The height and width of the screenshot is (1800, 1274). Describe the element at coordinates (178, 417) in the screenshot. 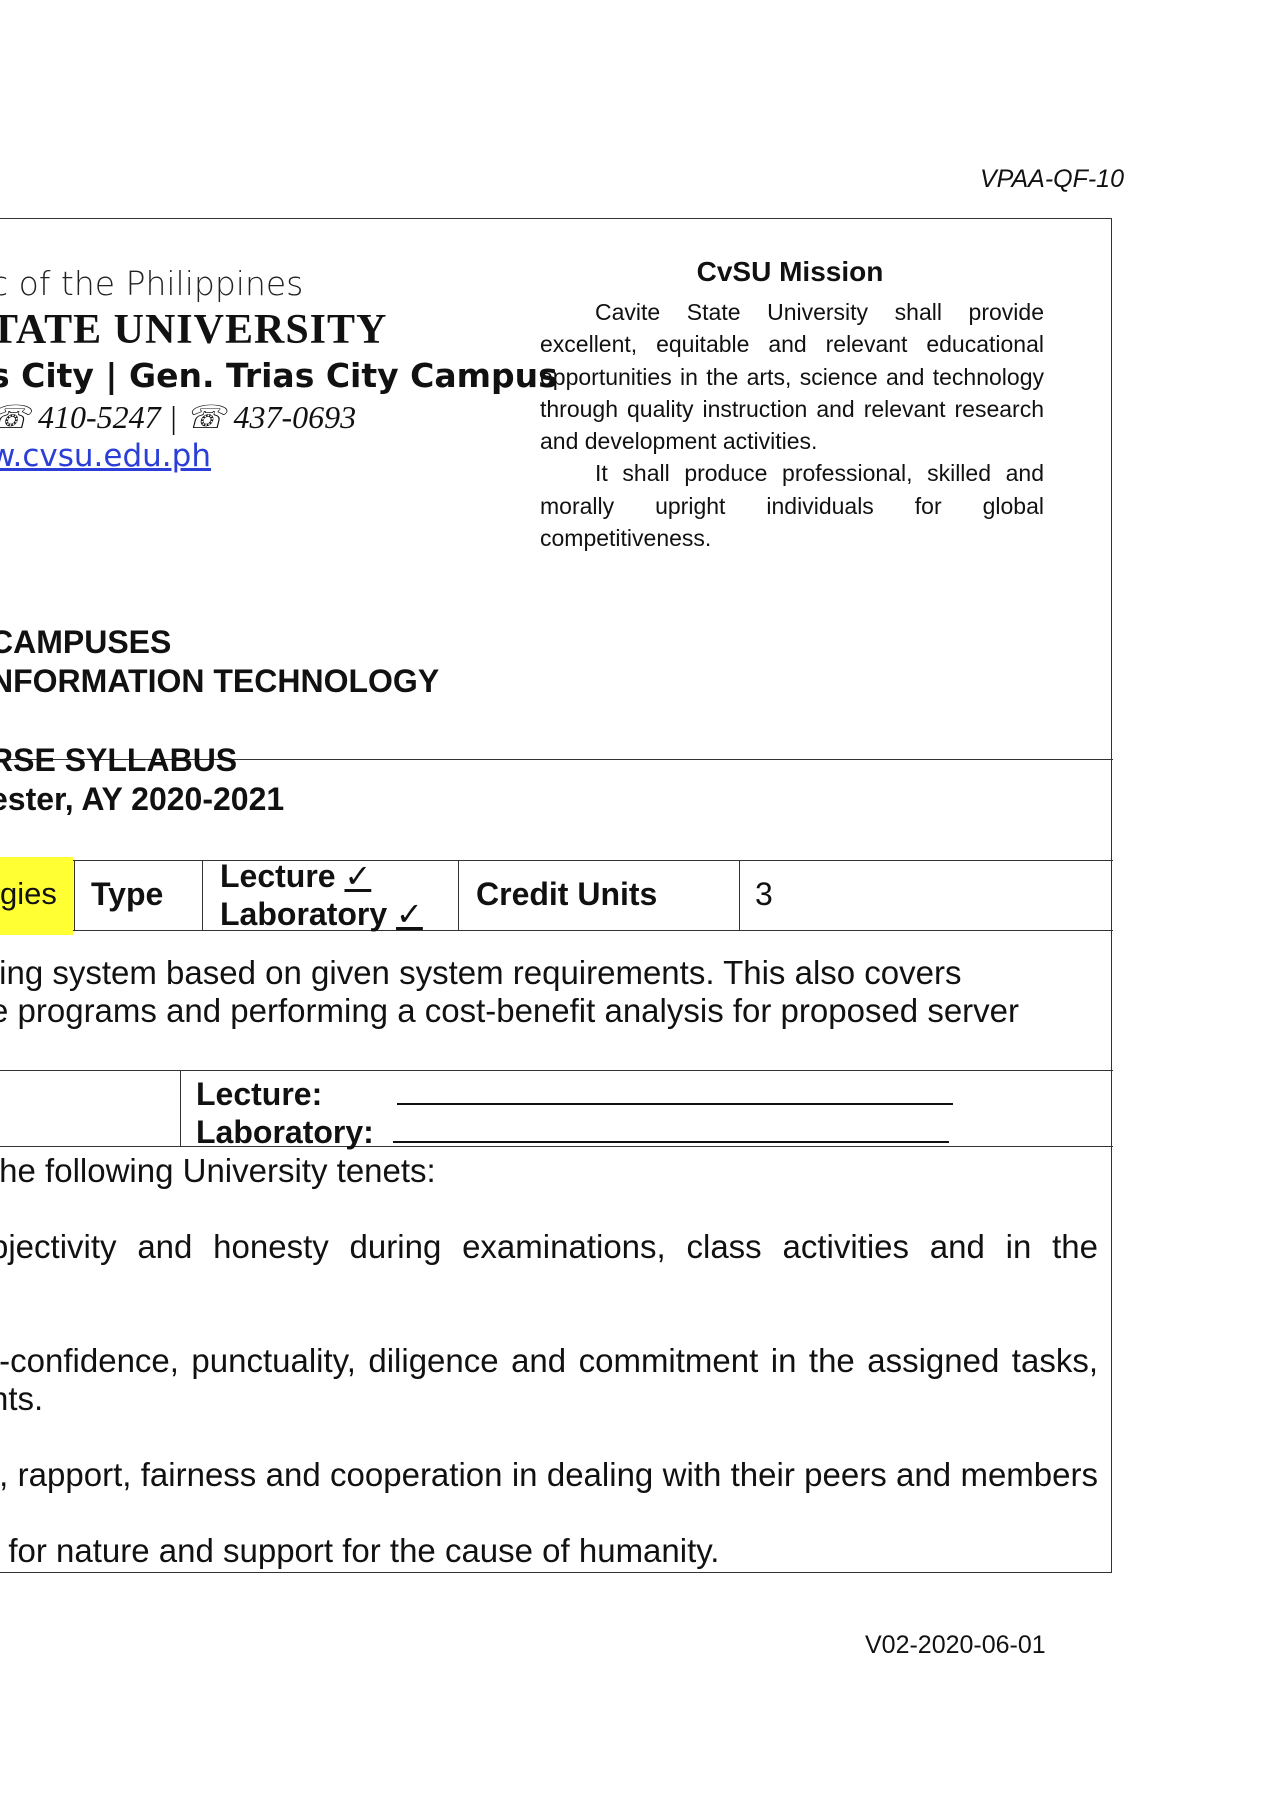

I see `phone-numbers: ☏ 410-5247 | ☏ 437-0693` at that location.